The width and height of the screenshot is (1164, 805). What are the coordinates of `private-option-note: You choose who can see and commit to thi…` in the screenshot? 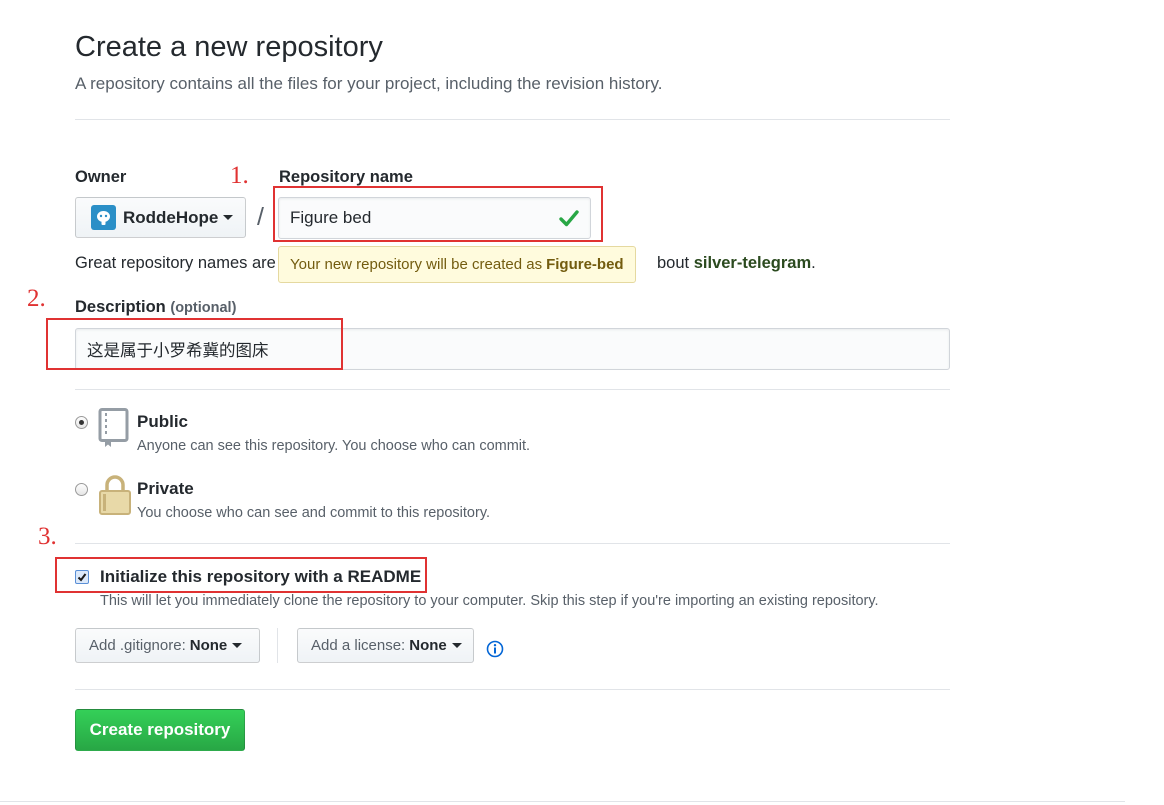 It's located at (314, 513).